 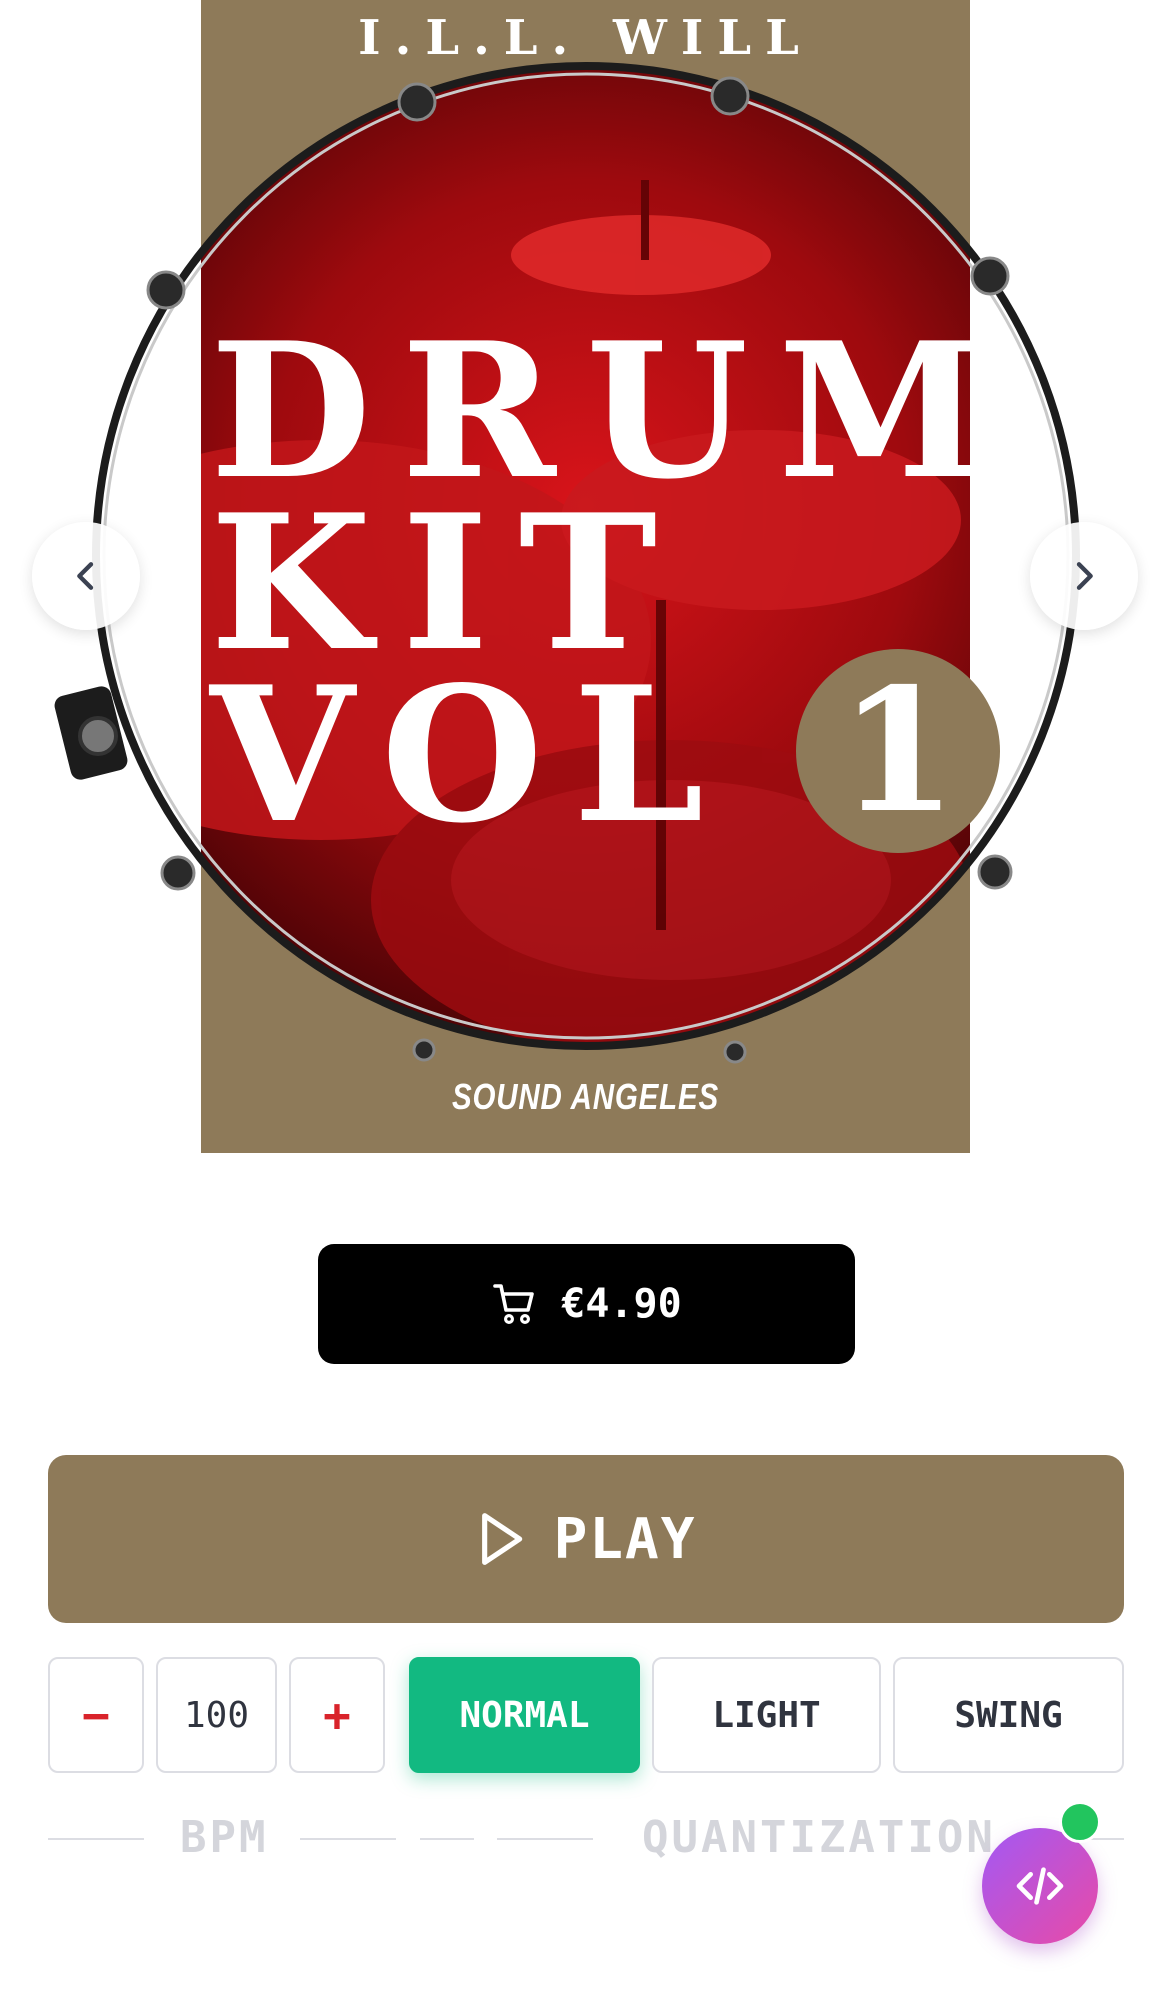 I want to click on cover-title-line-3: VOL, so click(x=472, y=754).